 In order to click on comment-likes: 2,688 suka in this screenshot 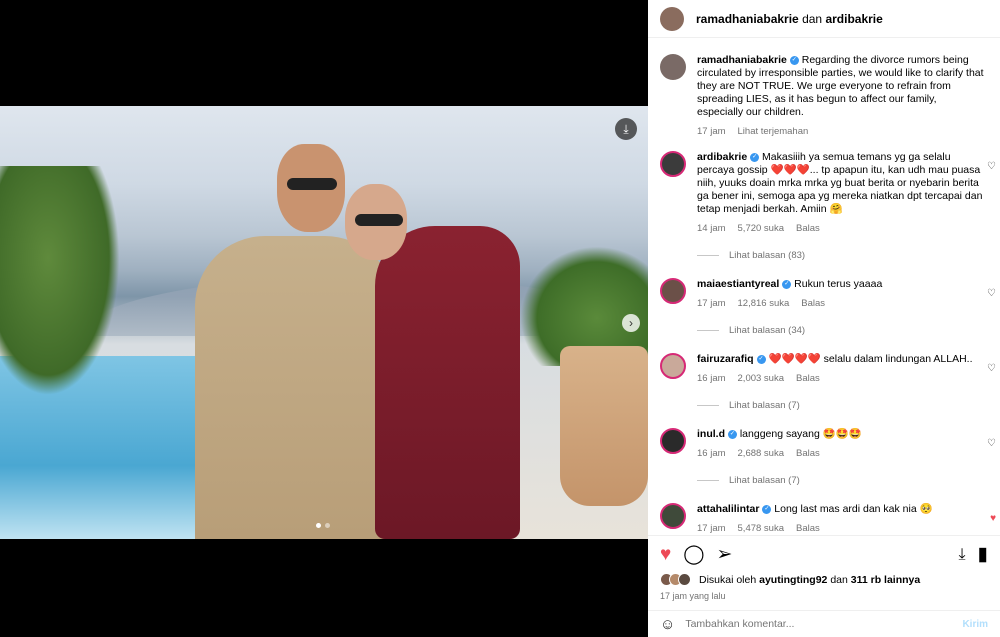, I will do `click(761, 453)`.